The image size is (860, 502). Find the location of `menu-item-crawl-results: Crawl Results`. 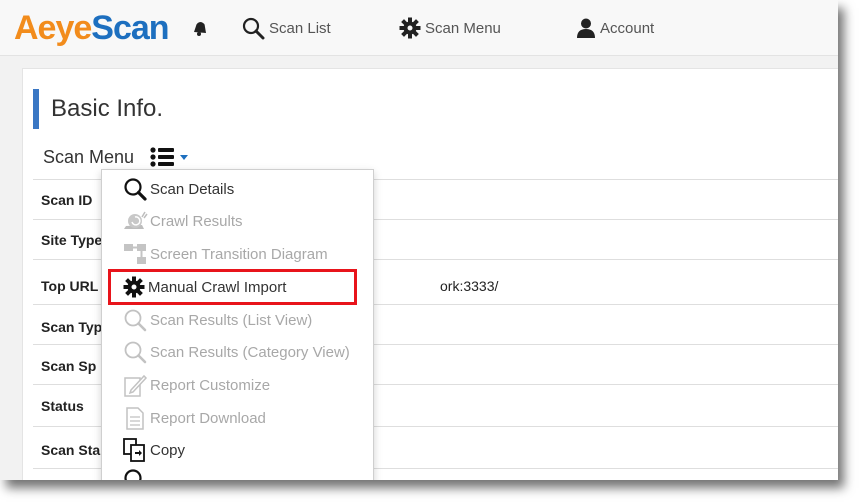

menu-item-crawl-results: Crawl Results is located at coordinates (182, 221).